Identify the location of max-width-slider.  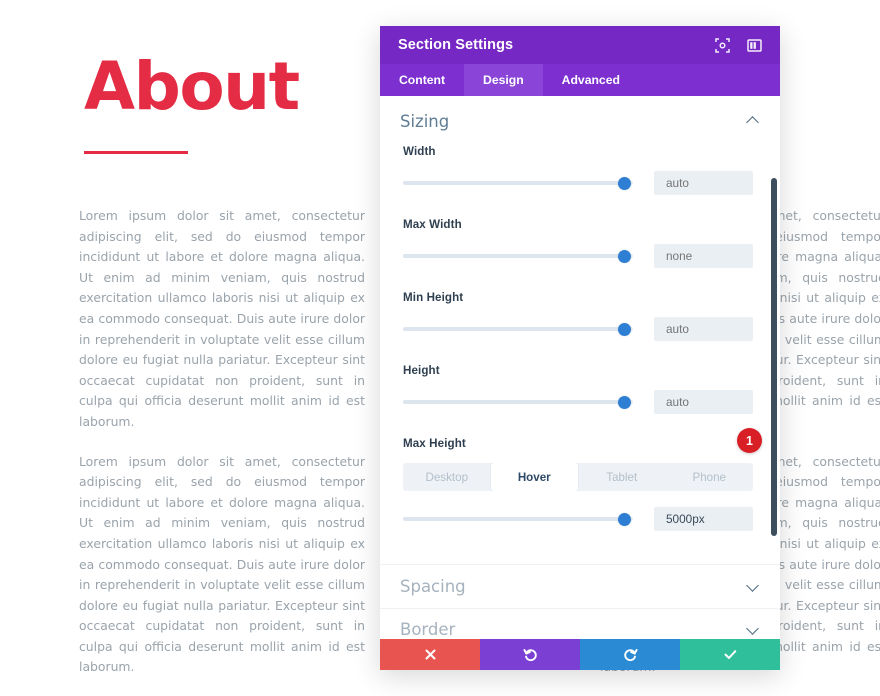
(518, 256).